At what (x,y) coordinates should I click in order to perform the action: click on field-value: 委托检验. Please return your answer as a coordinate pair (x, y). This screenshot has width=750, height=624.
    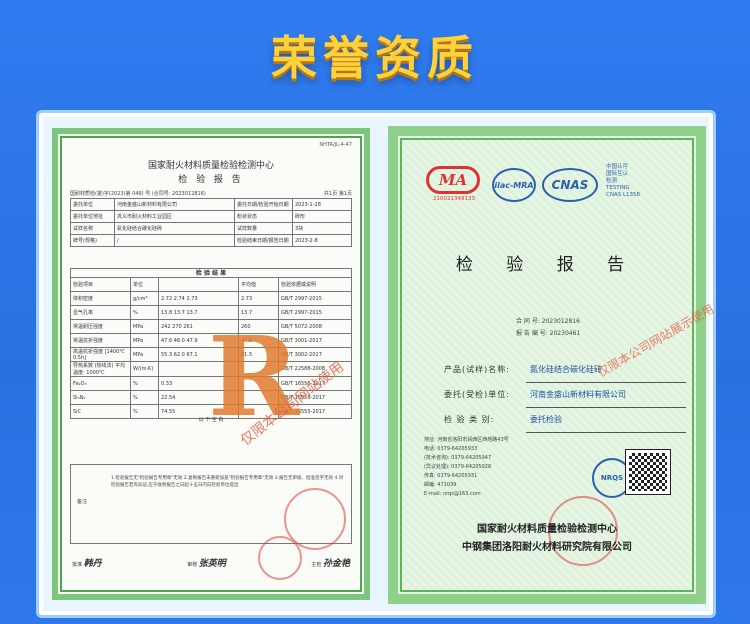
    Looking at the image, I should click on (606, 420).